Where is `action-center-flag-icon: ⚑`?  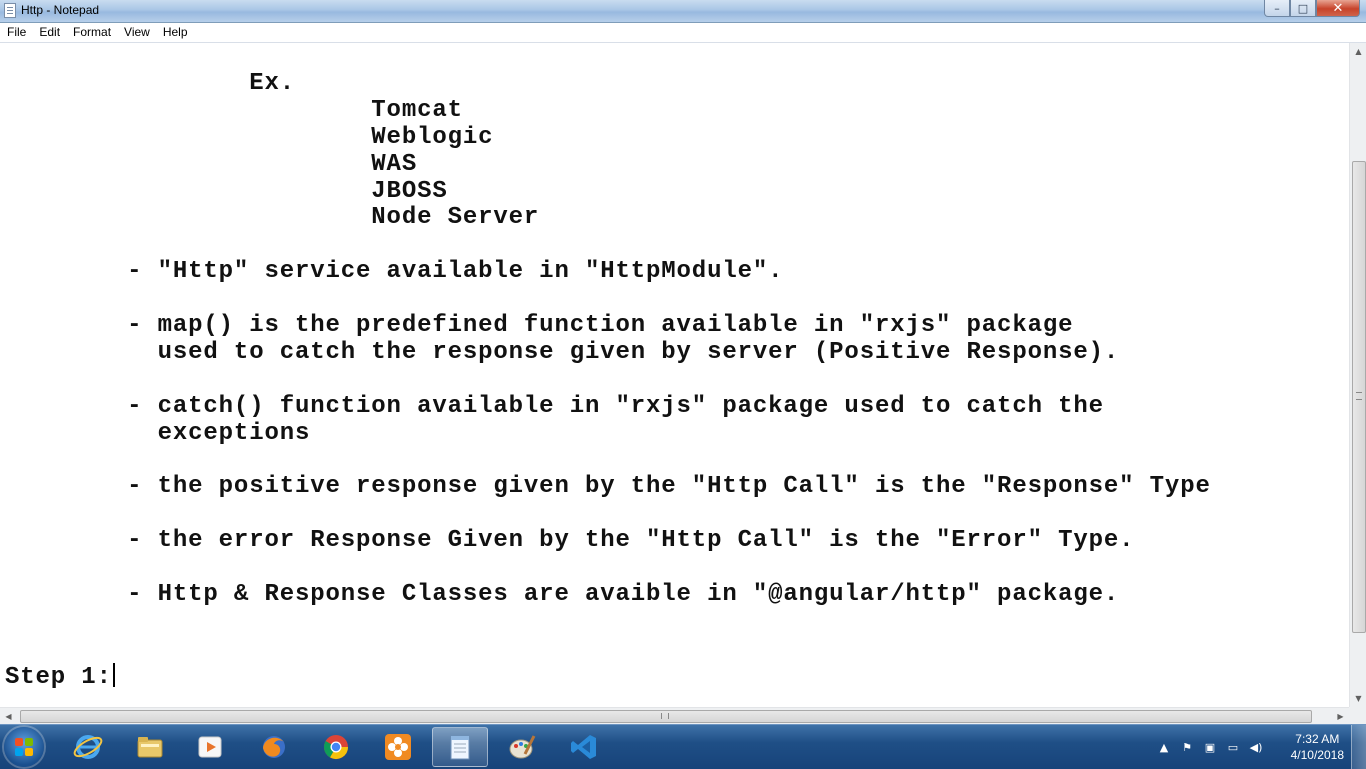
action-center-flag-icon: ⚑ is located at coordinates (1187, 747).